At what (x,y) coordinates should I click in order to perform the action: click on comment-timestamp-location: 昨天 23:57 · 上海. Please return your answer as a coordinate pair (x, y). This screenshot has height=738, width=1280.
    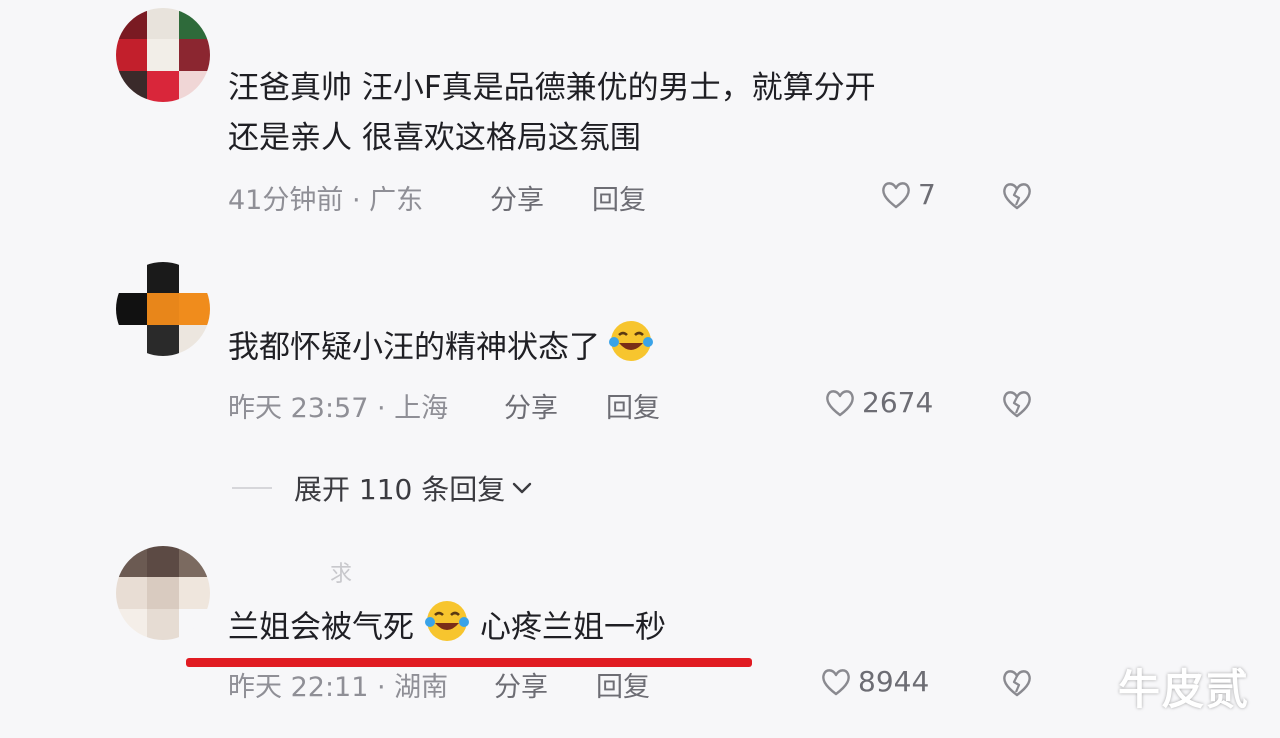
    Looking at the image, I should click on (338, 408).